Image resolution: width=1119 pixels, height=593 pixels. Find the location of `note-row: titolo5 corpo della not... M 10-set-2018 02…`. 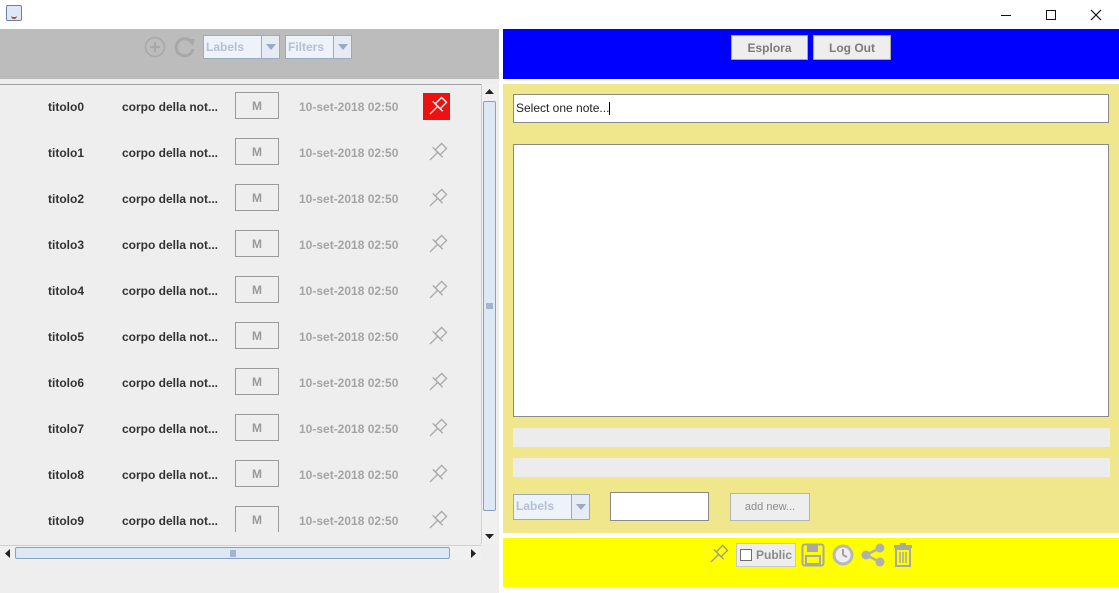

note-row: titolo5 corpo della not... M 10-set-2018 02… is located at coordinates (240, 338).